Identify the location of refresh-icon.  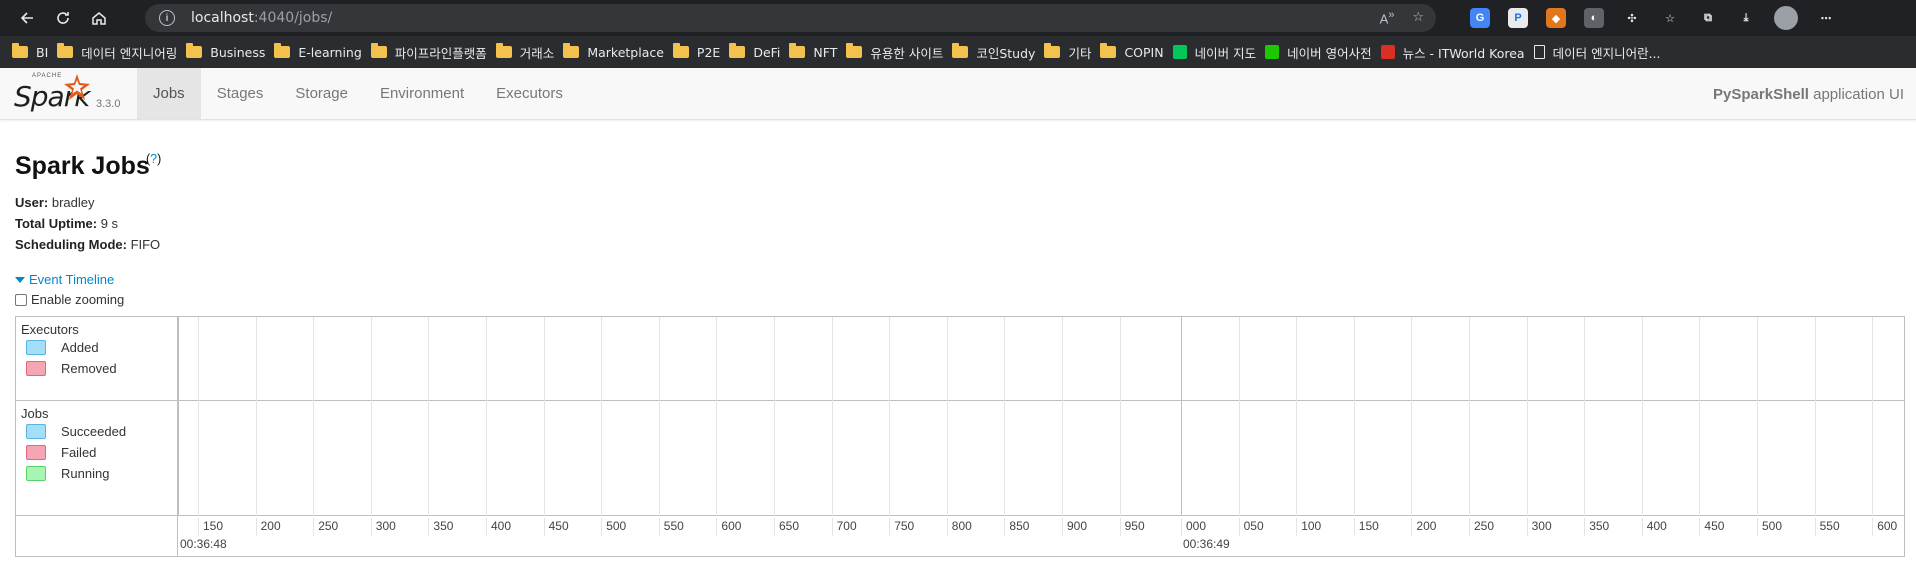
(63, 18).